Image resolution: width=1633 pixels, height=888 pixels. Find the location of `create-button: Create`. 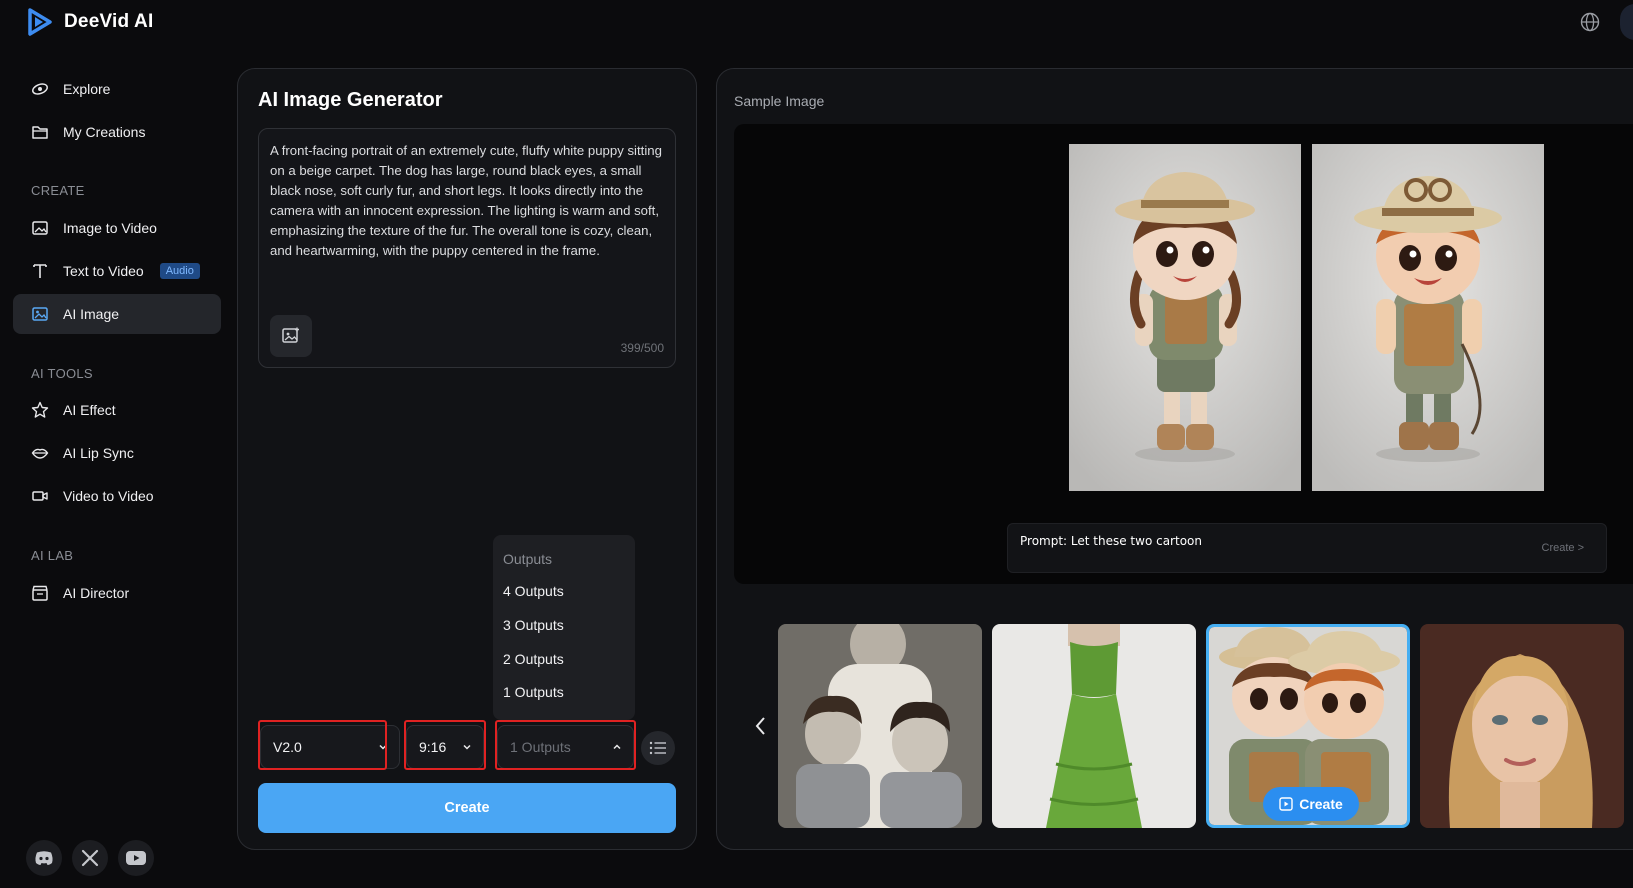

create-button: Create is located at coordinates (467, 808).